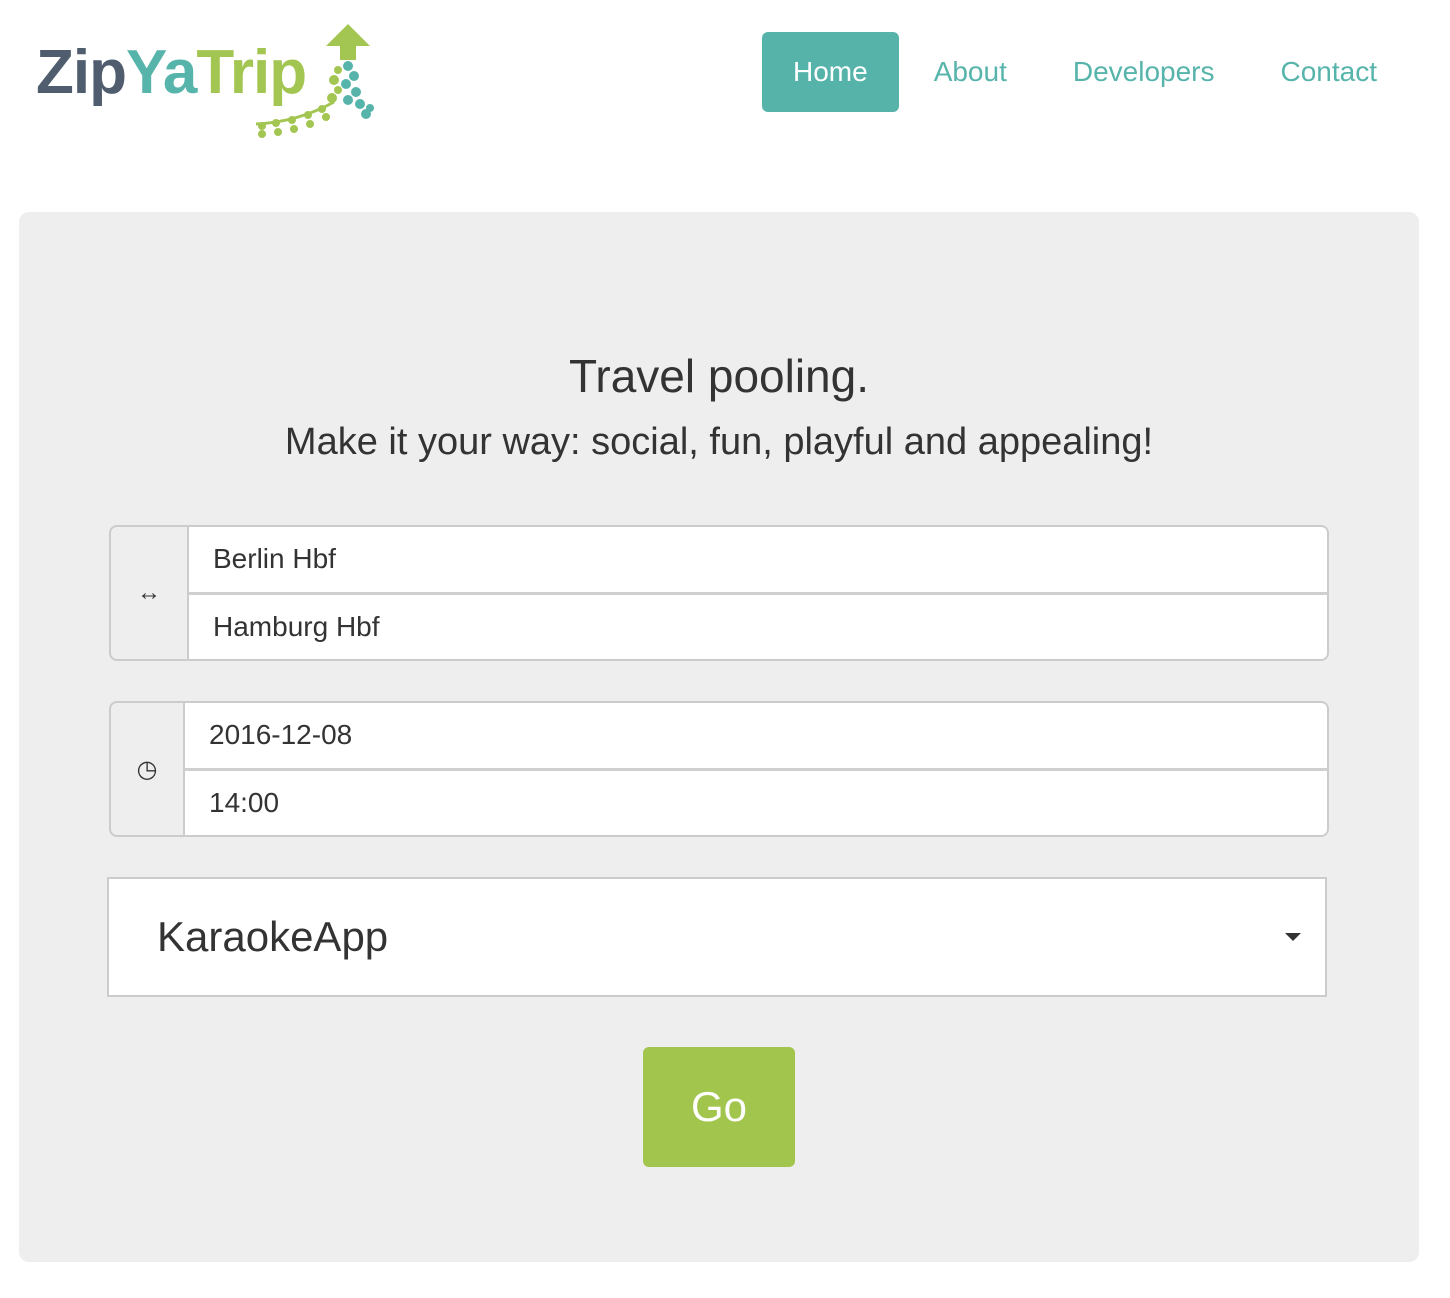 Image resolution: width=1450 pixels, height=1298 pixels. Describe the element at coordinates (150, 593) in the screenshot. I see `swap-arrows-icon: ↔` at that location.